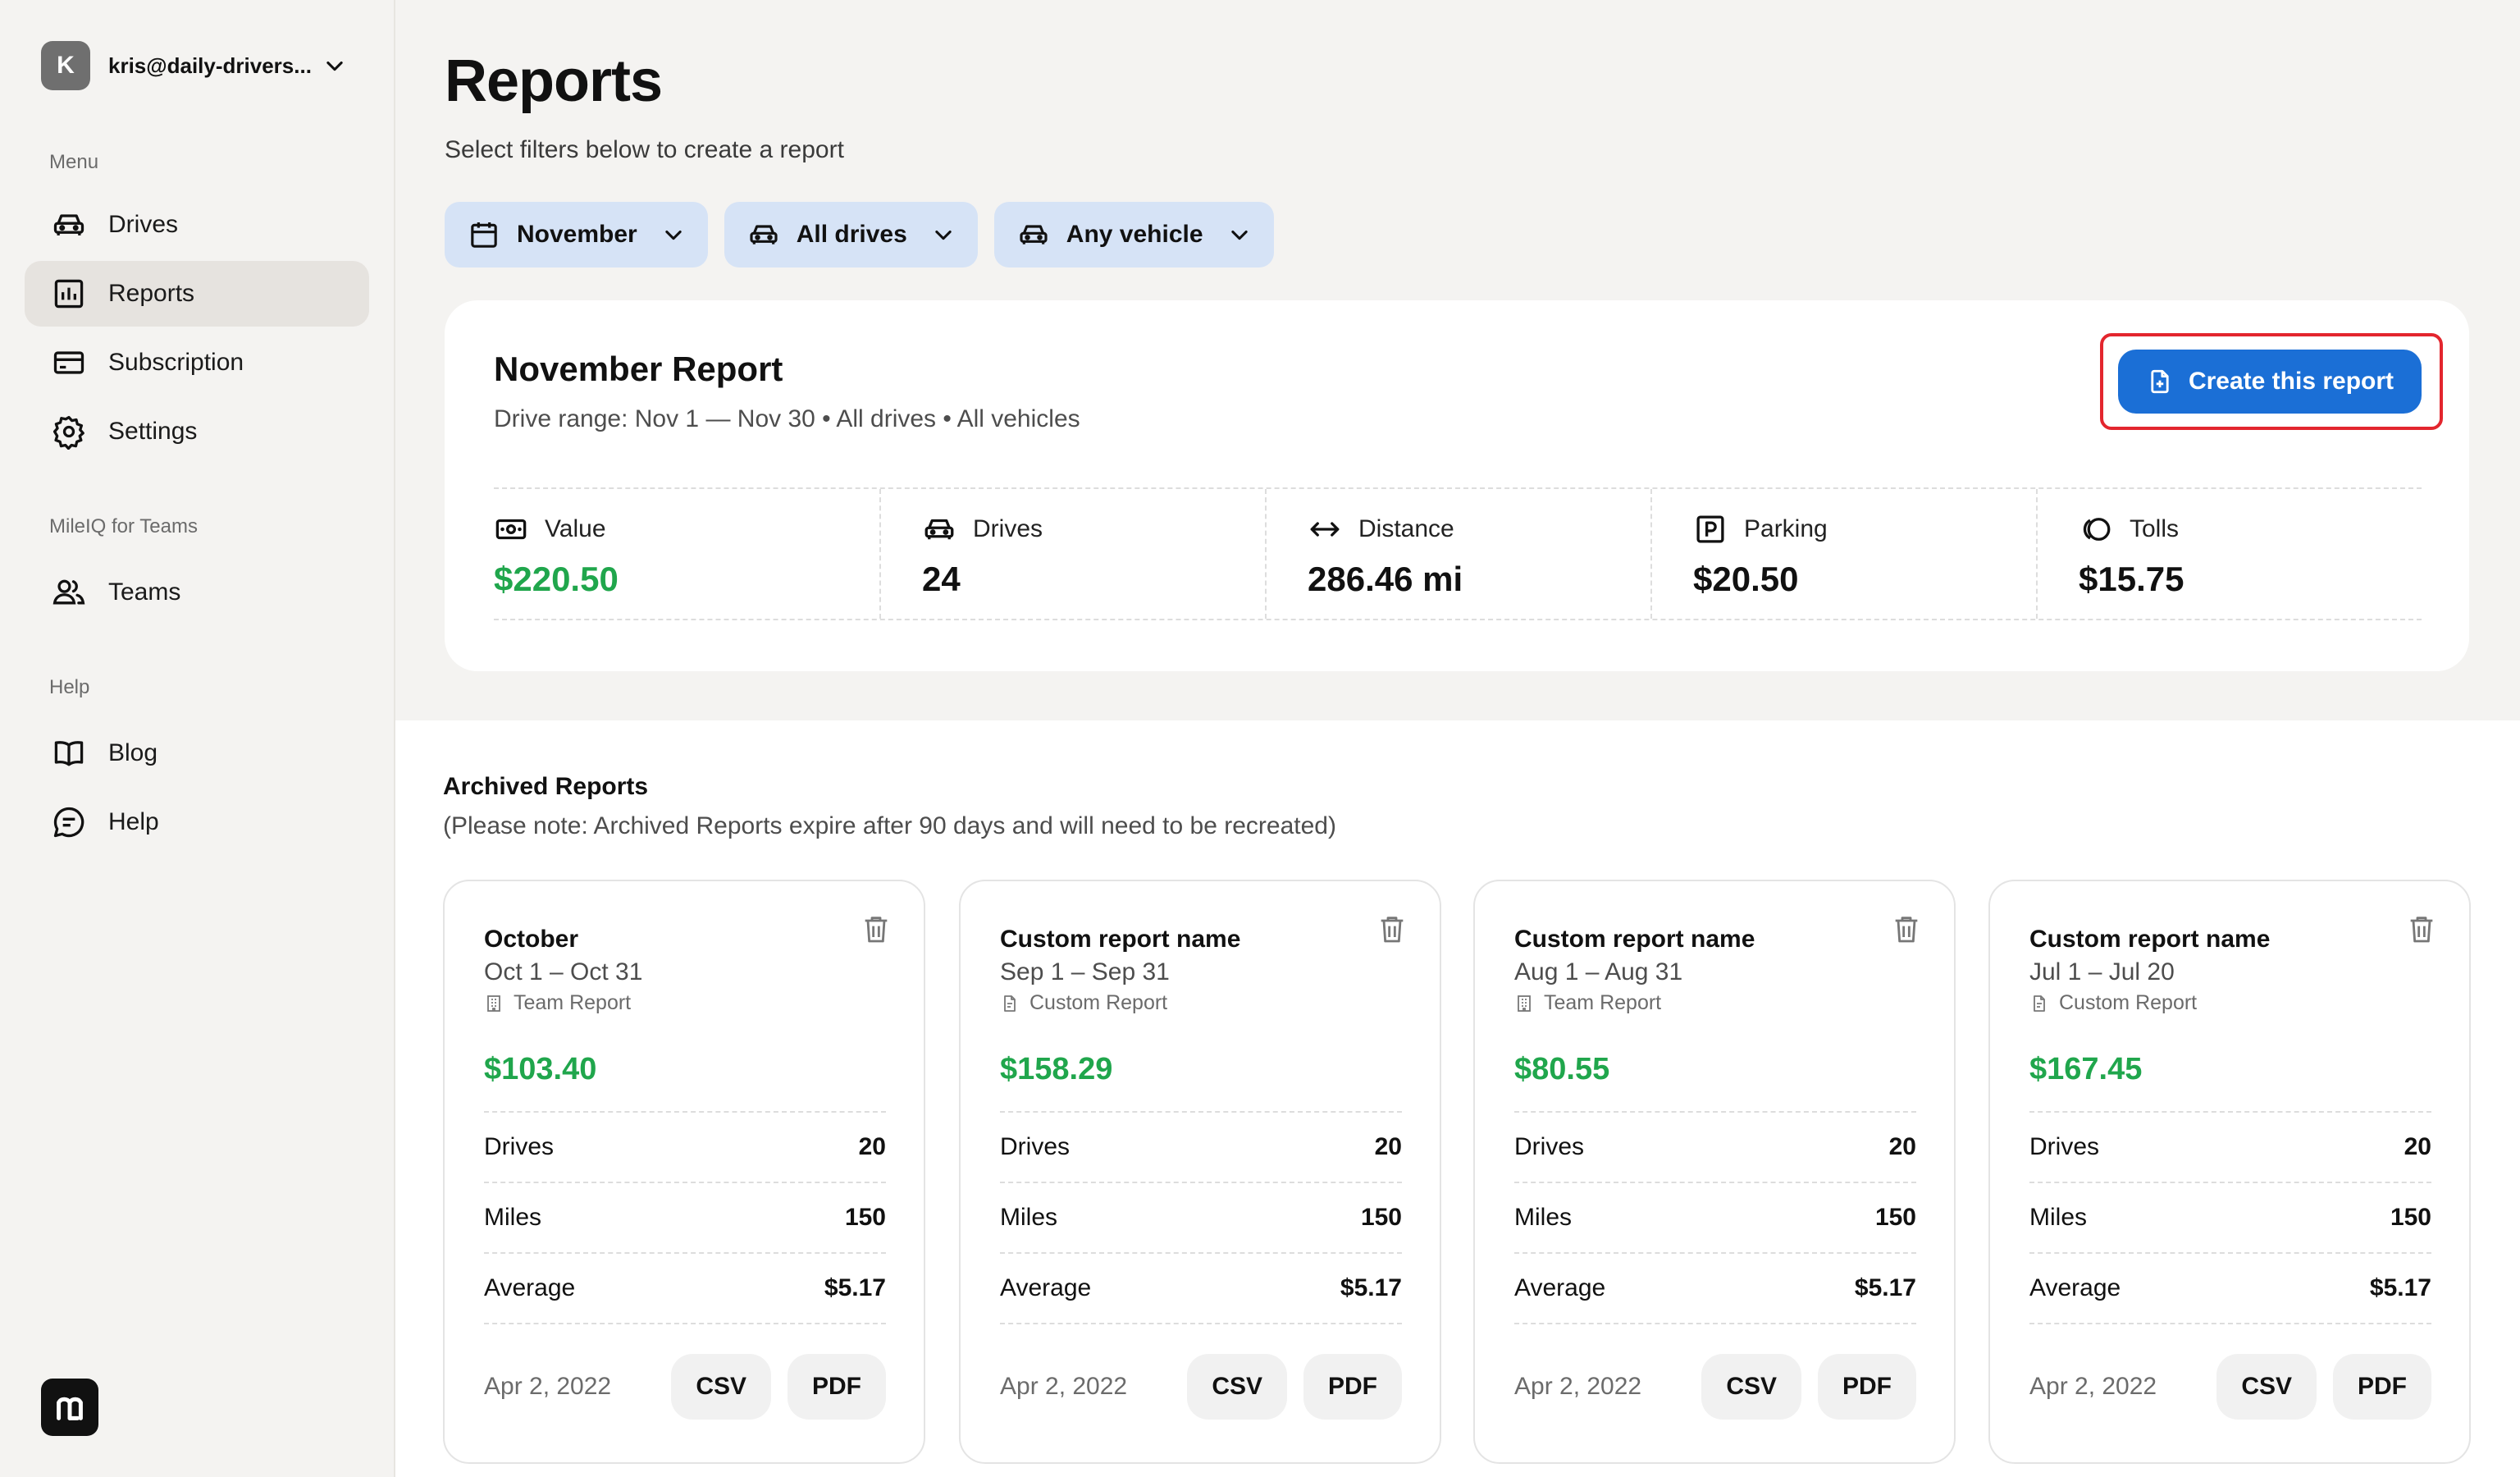  I want to click on stat-label: Distance, so click(1406, 528).